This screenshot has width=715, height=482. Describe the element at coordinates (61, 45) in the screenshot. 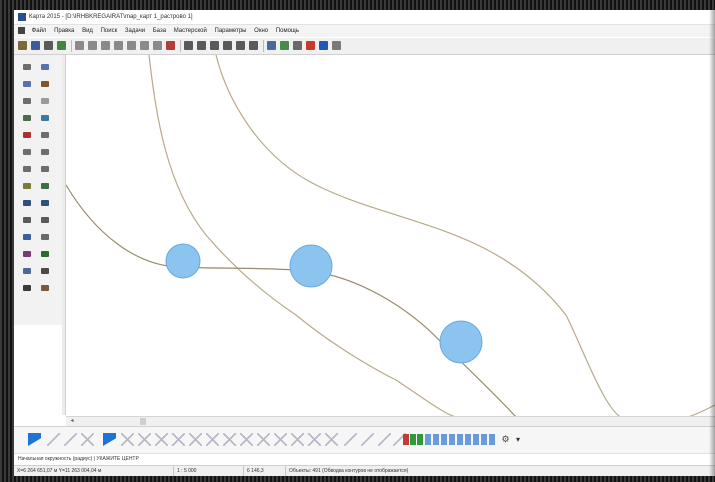

I see `layers-icon` at that location.